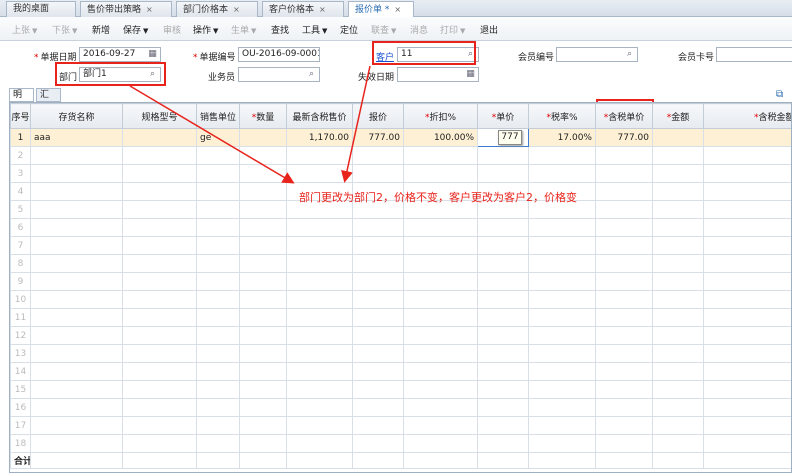 This screenshot has height=473, width=792. Describe the element at coordinates (747, 116) in the screenshot. I see `col-header-tax-amount: *含税金额` at that location.